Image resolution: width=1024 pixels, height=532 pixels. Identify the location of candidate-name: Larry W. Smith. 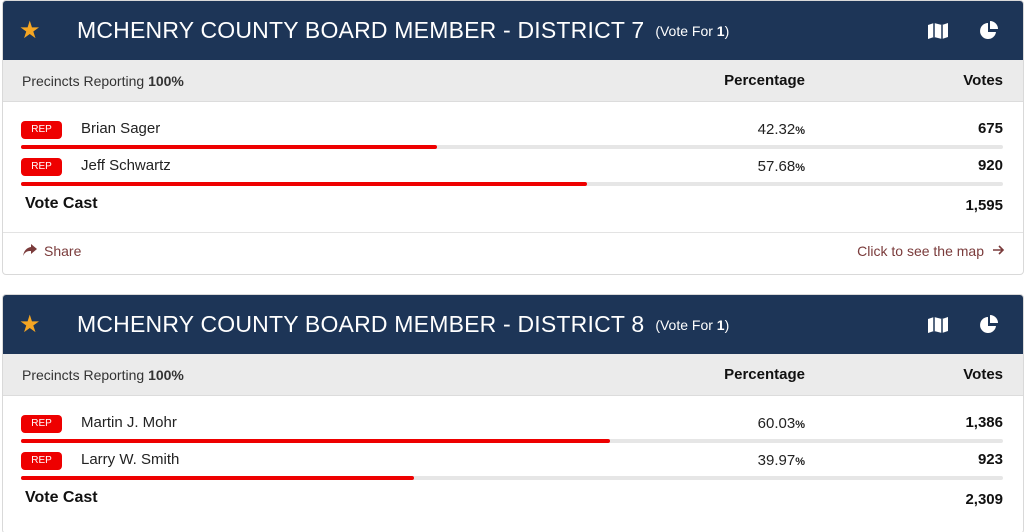
(130, 459).